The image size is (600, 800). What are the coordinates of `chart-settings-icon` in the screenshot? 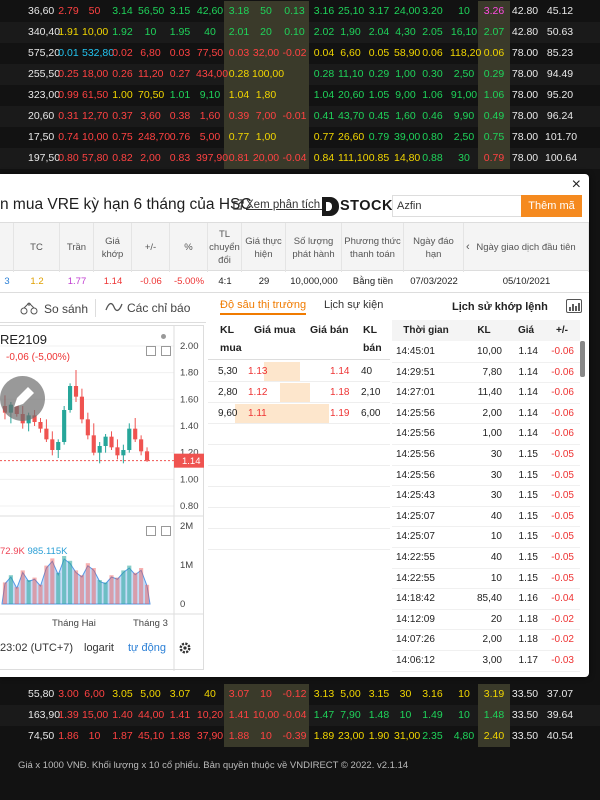 It's located at (151, 351).